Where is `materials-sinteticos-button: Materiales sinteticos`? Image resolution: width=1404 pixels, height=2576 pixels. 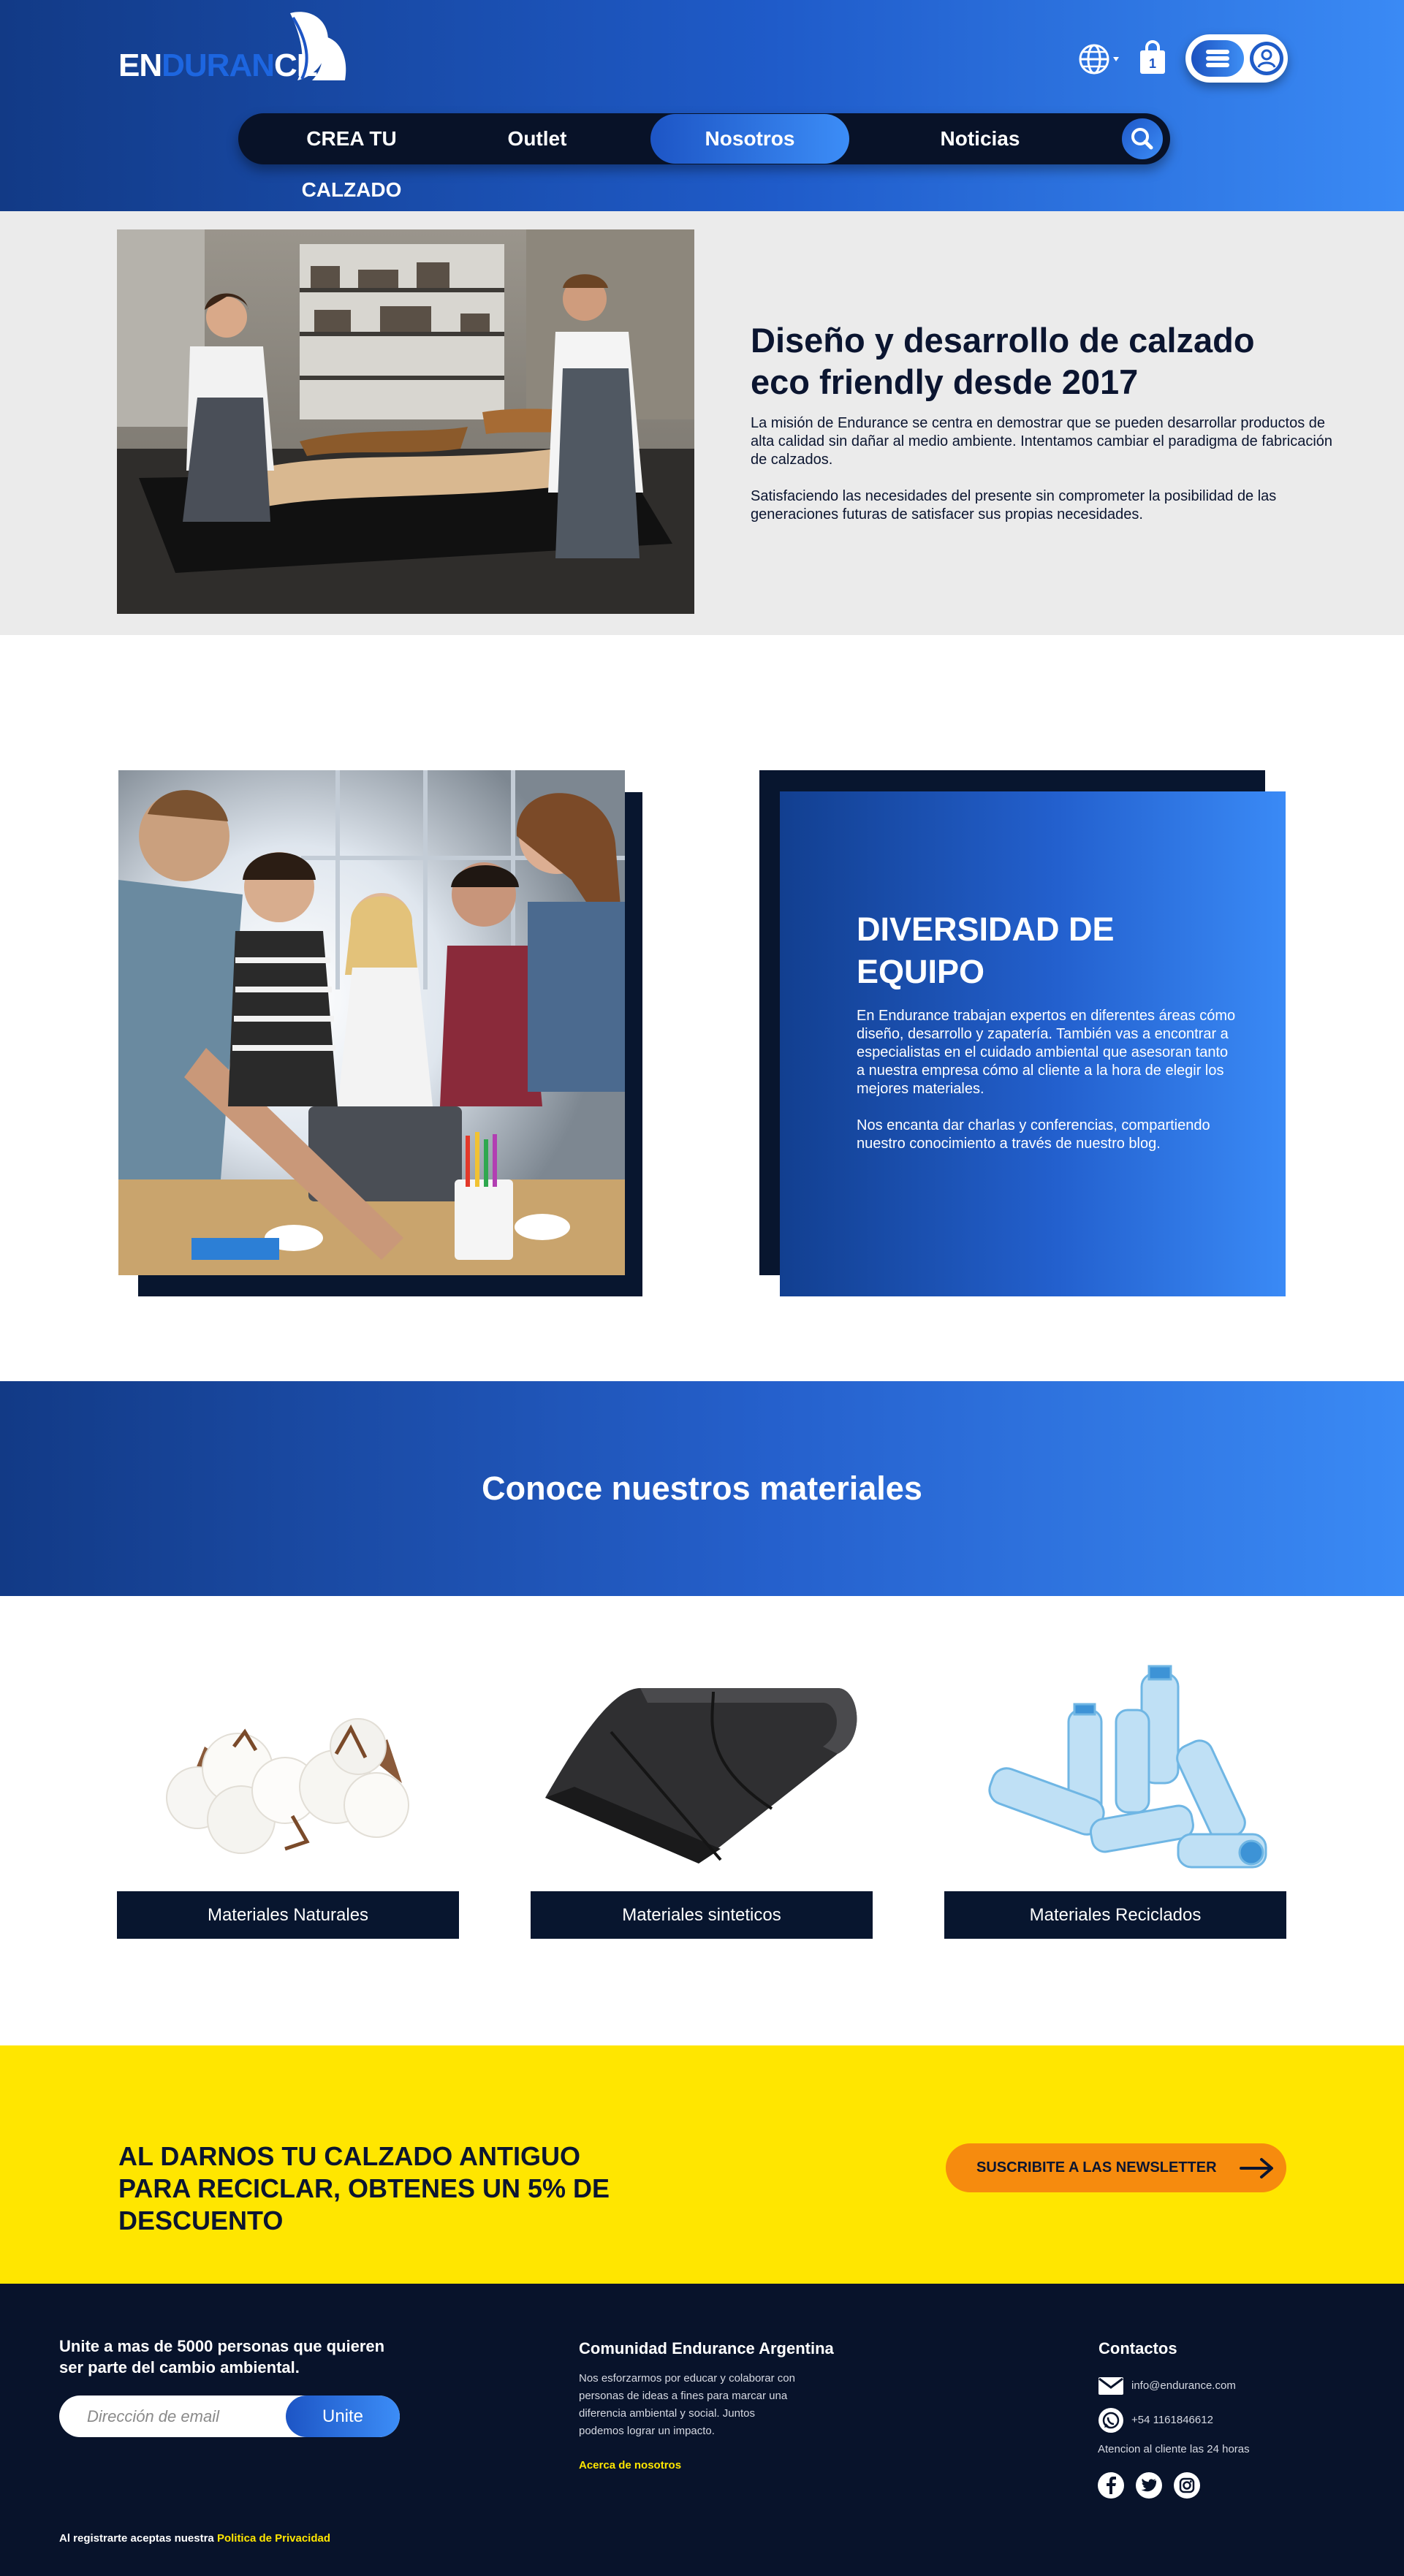 materials-sinteticos-button: Materiales sinteticos is located at coordinates (702, 1915).